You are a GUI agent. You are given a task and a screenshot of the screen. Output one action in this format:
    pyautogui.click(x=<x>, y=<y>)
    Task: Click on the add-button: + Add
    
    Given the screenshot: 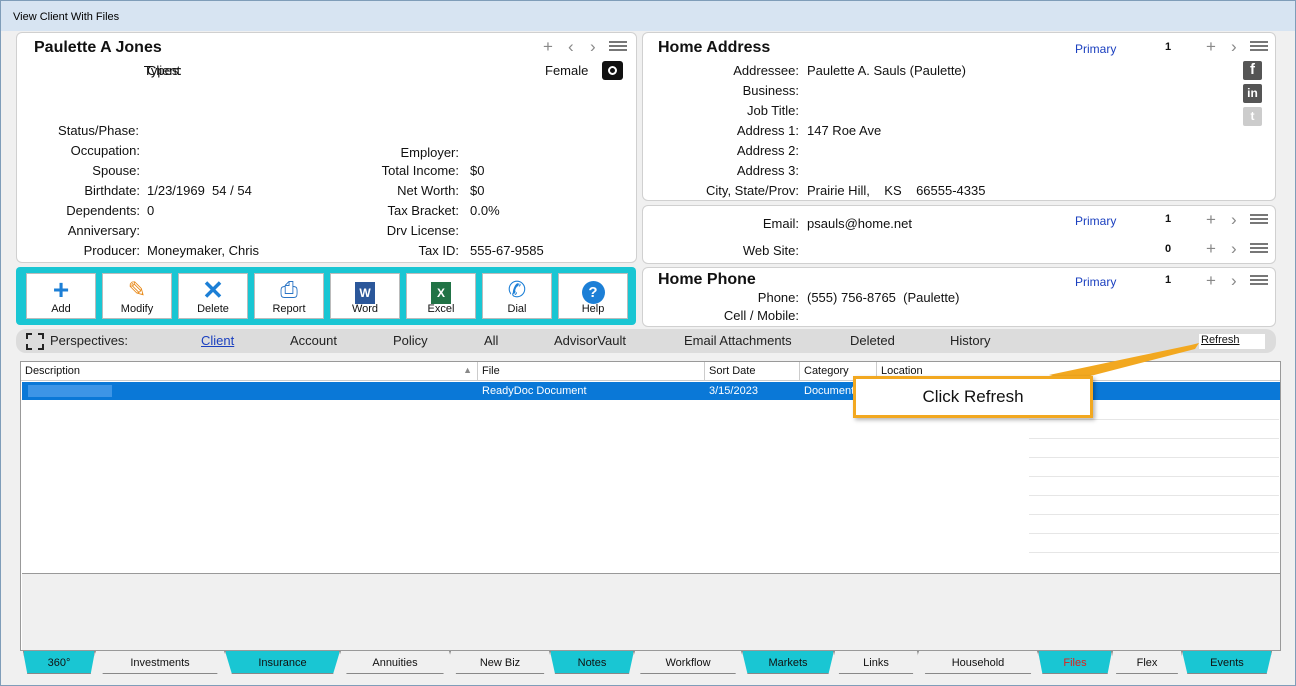 What is the action you would take?
    pyautogui.click(x=61, y=296)
    